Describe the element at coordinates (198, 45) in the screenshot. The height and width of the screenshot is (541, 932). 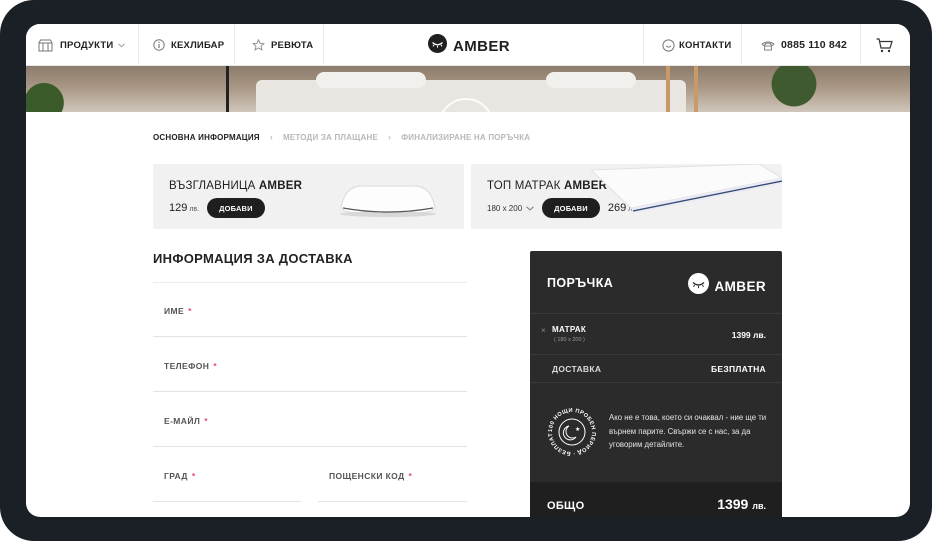
I see `nav-amber-label: КЕХЛИБАР` at that location.